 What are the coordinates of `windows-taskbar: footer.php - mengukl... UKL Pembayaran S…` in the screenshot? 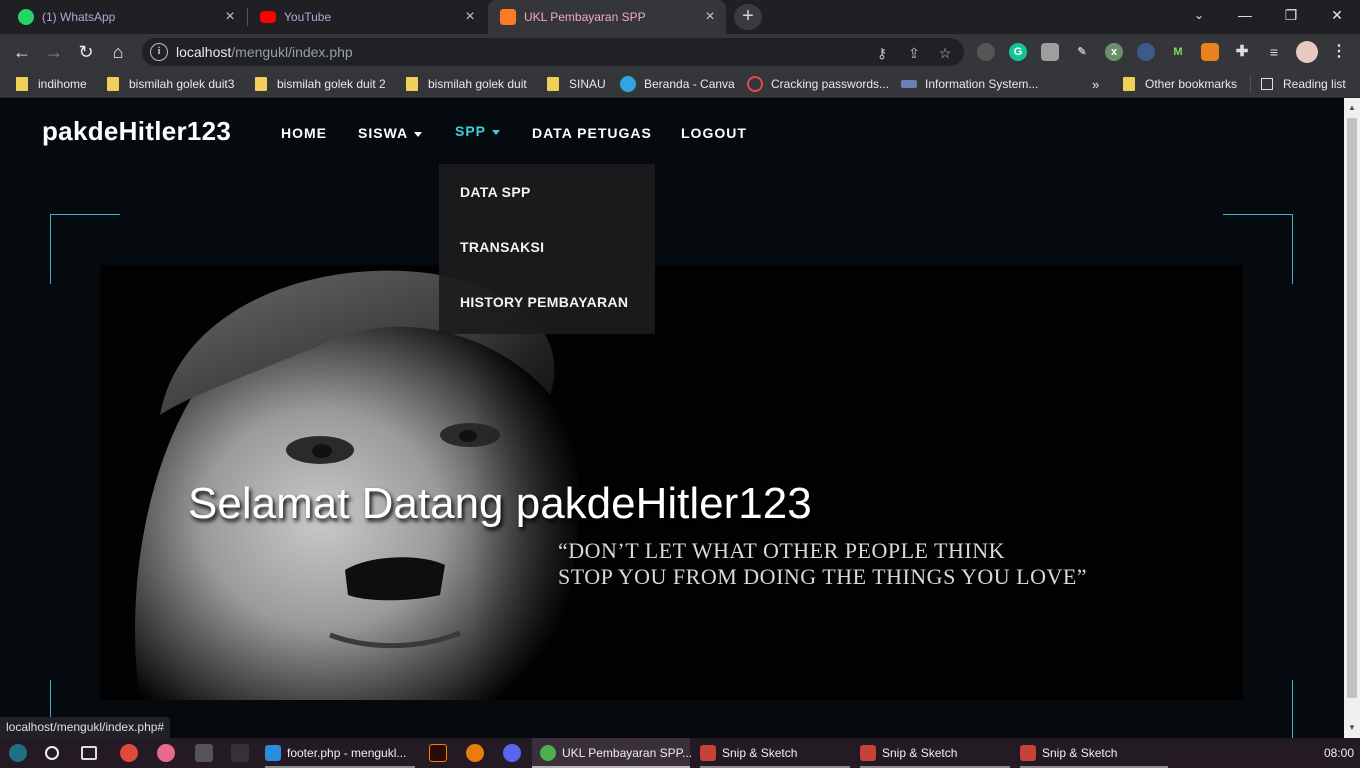 It's located at (680, 753).